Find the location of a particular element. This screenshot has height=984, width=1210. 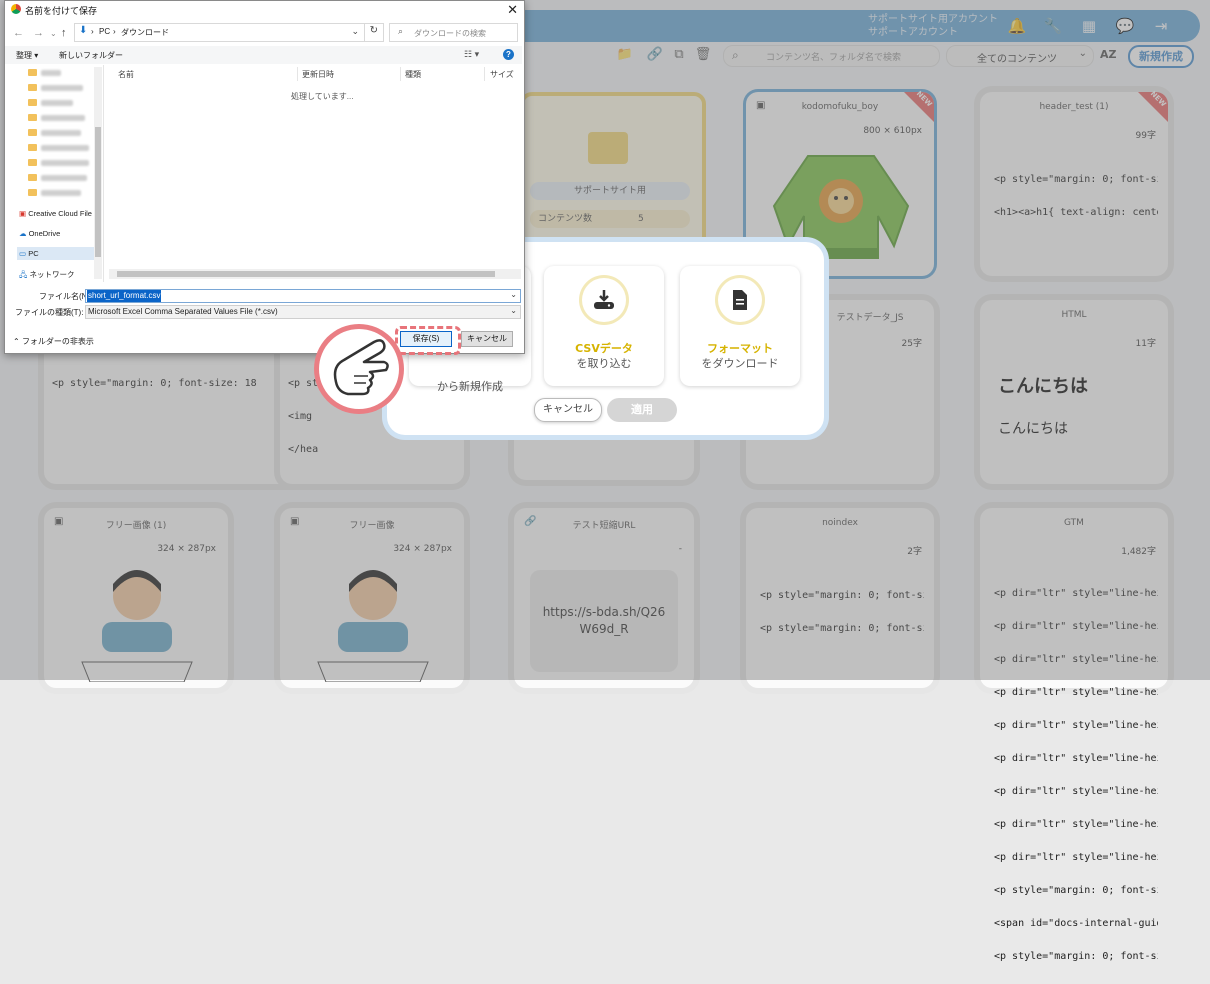

column-name: 名前 is located at coordinates (126, 74).